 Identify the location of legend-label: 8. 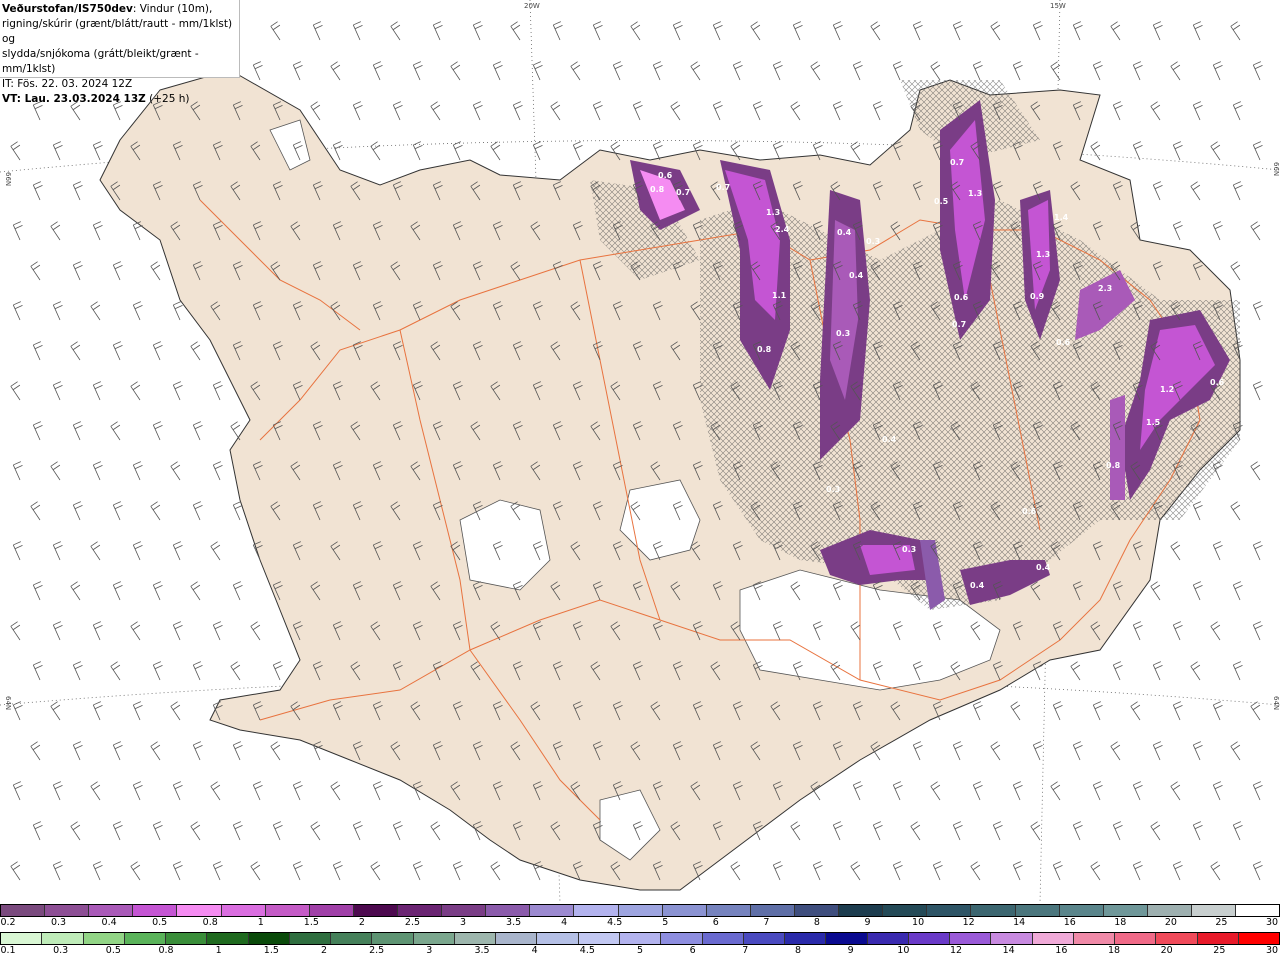
(798, 950).